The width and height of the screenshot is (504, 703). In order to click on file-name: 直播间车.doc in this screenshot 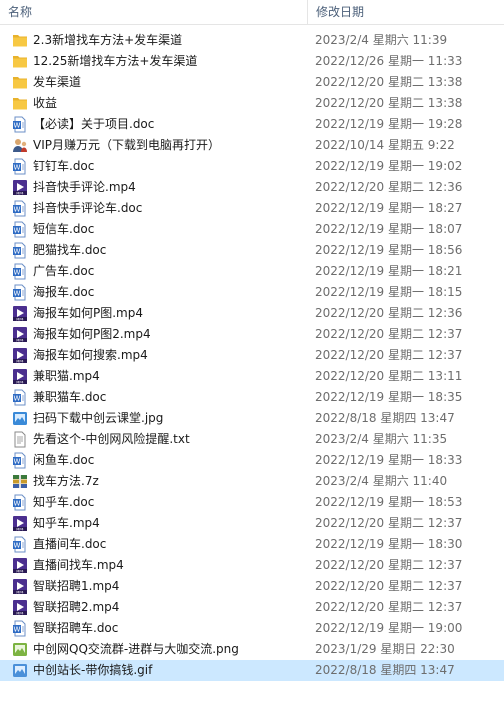, I will do `click(70, 544)`.